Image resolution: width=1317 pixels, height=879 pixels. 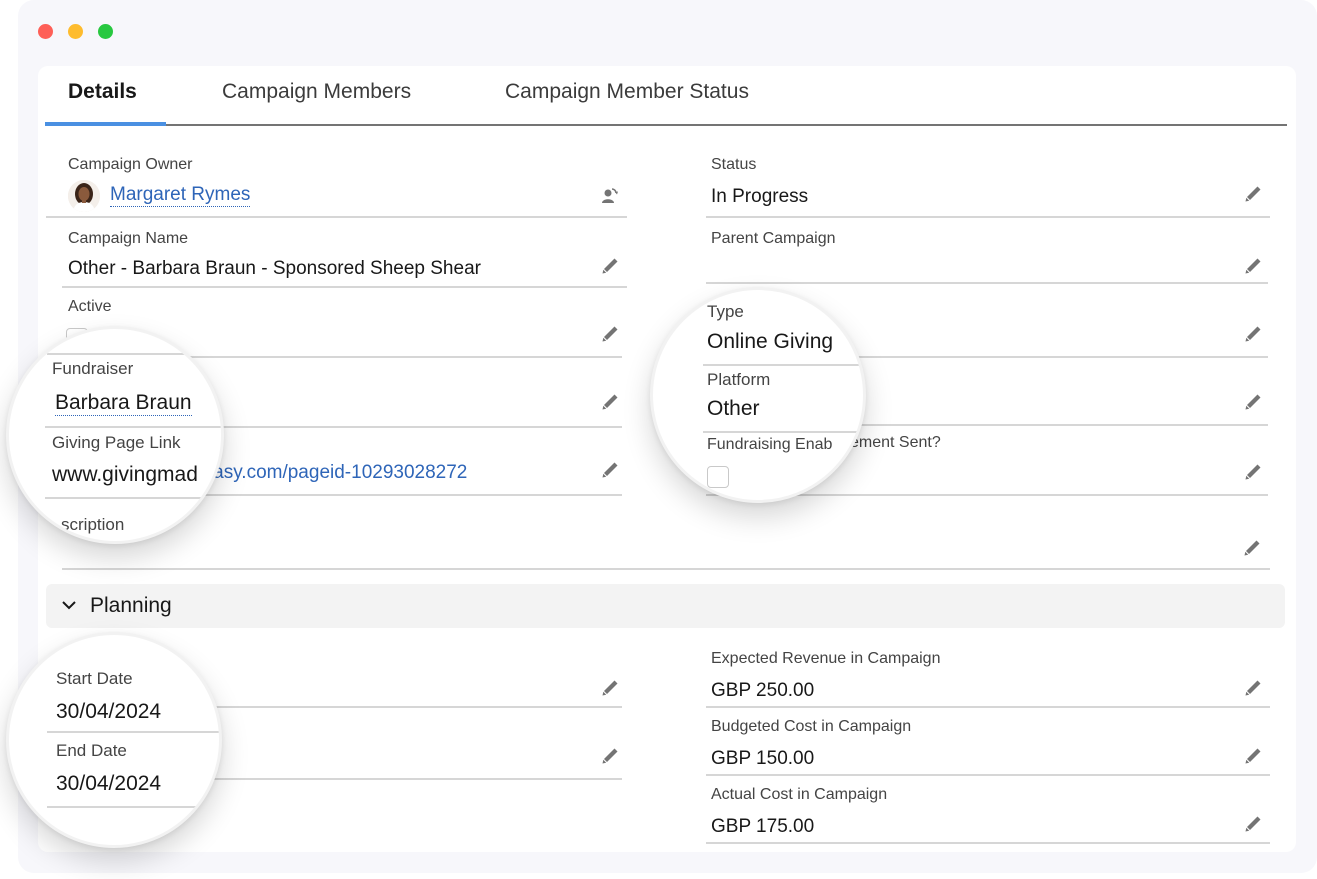 I want to click on field-expected-revenue: Expected Revenue in Campaign GBP 250.00, so click(x=988, y=677).